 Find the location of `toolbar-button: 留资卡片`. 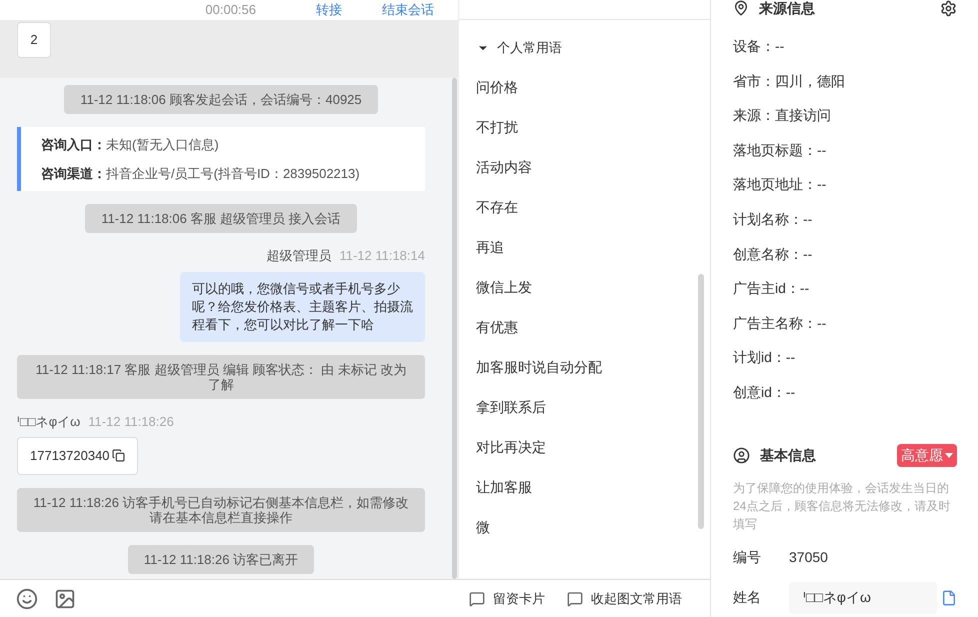

toolbar-button: 留资卡片 is located at coordinates (507, 598).